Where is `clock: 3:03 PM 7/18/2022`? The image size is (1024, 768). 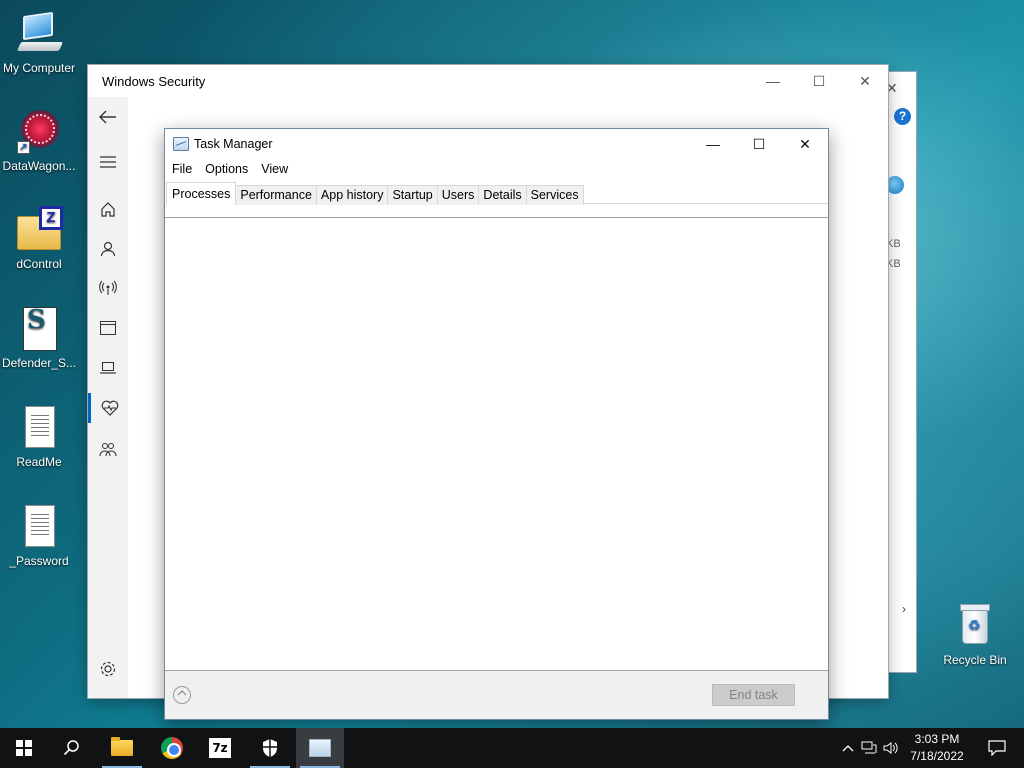 clock: 3:03 PM 7/18/2022 is located at coordinates (937, 748).